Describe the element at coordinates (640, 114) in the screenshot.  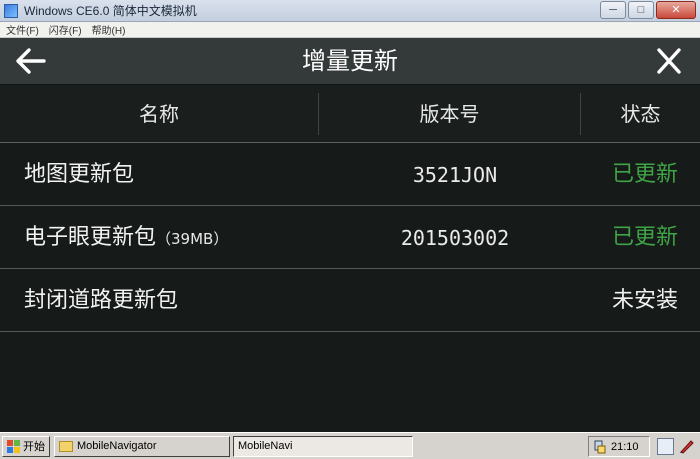
I see `column-status: 状态` at that location.